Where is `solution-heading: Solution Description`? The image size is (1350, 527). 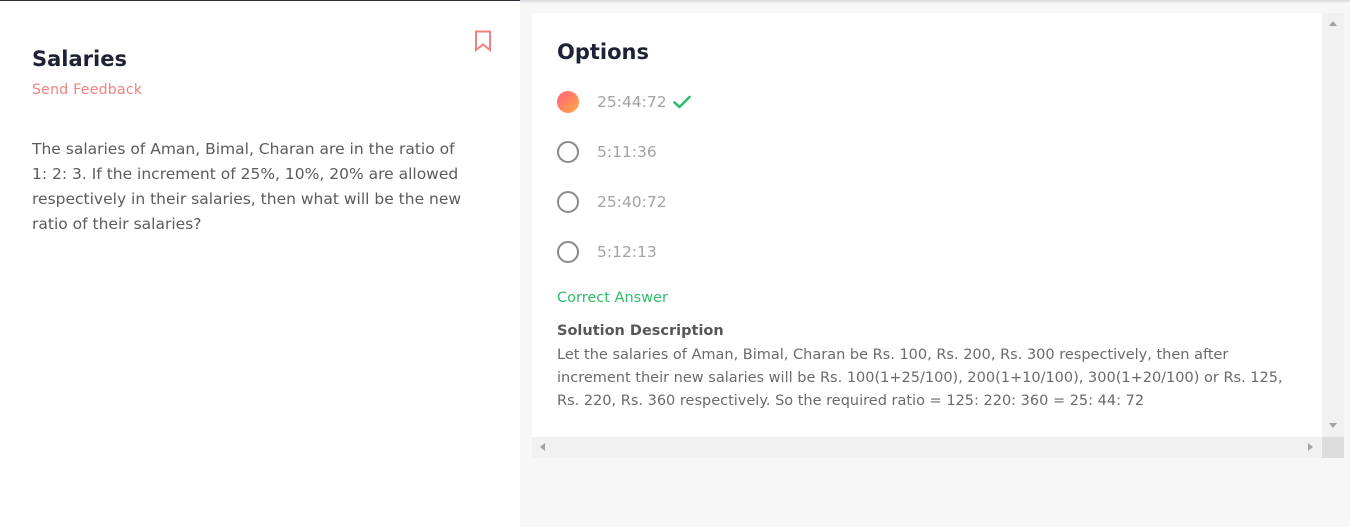
solution-heading: Solution Description is located at coordinates (640, 331).